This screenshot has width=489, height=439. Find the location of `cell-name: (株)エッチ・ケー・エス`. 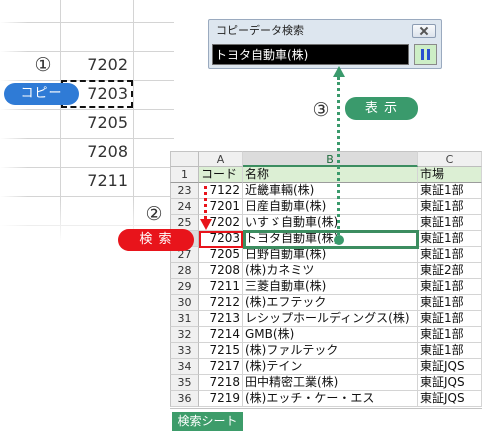

cell-name: (株)エッチ・ケー・エス is located at coordinates (330, 399).